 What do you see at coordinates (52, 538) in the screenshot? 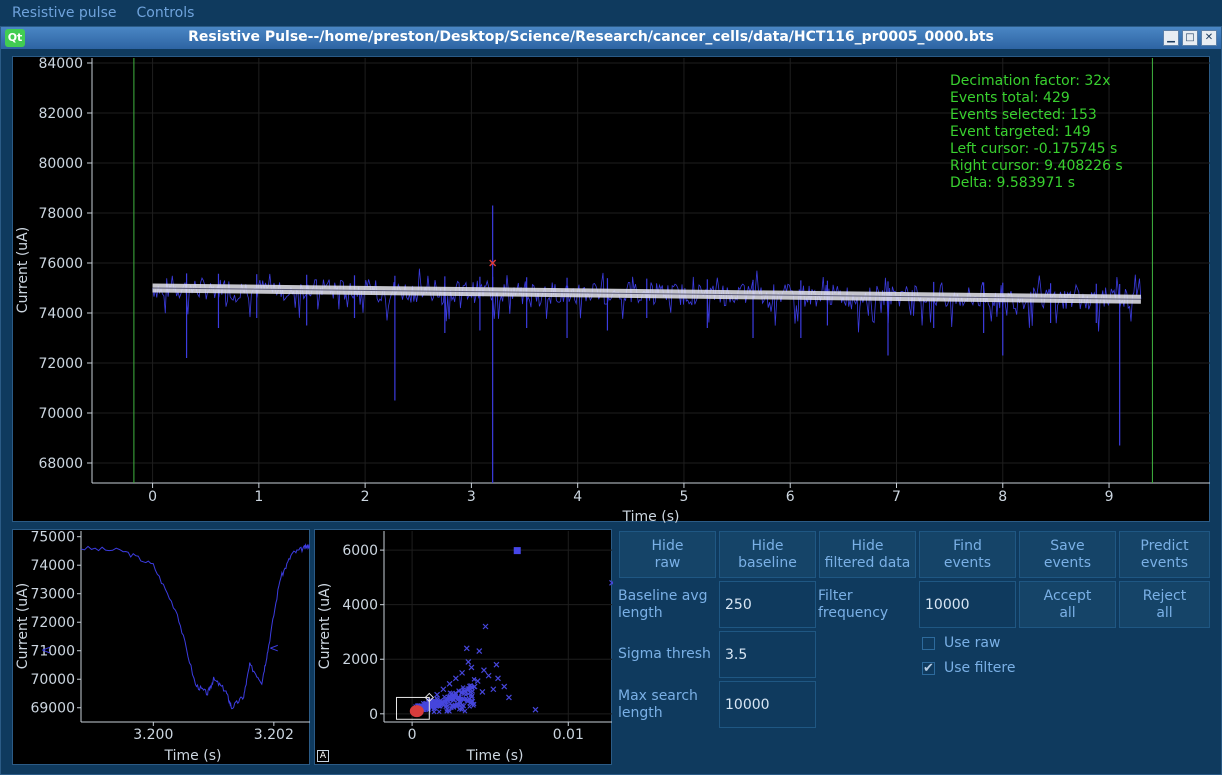
I see `y-tick-label: 75000` at bounding box center [52, 538].